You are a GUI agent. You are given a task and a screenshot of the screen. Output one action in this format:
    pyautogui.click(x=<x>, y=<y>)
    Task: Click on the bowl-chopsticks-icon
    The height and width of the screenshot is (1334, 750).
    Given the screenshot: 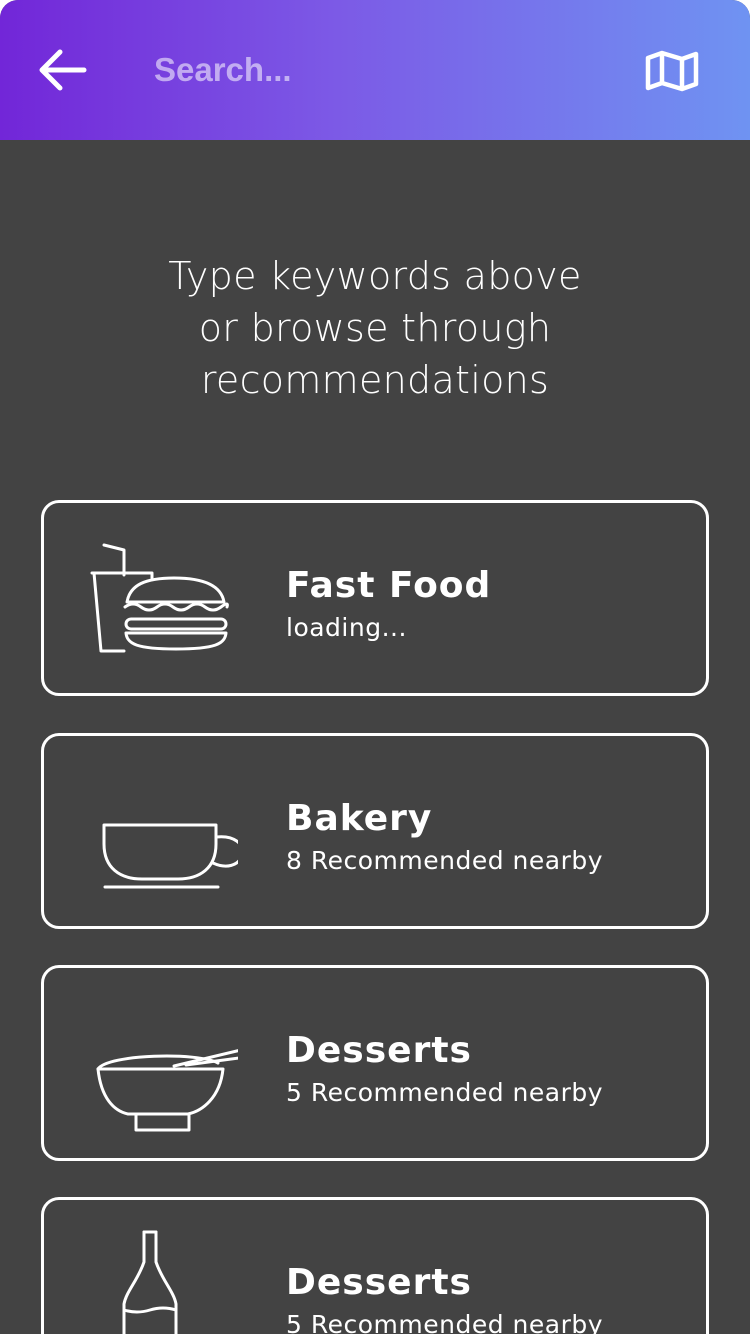 What is the action you would take?
    pyautogui.click(x=167, y=1090)
    